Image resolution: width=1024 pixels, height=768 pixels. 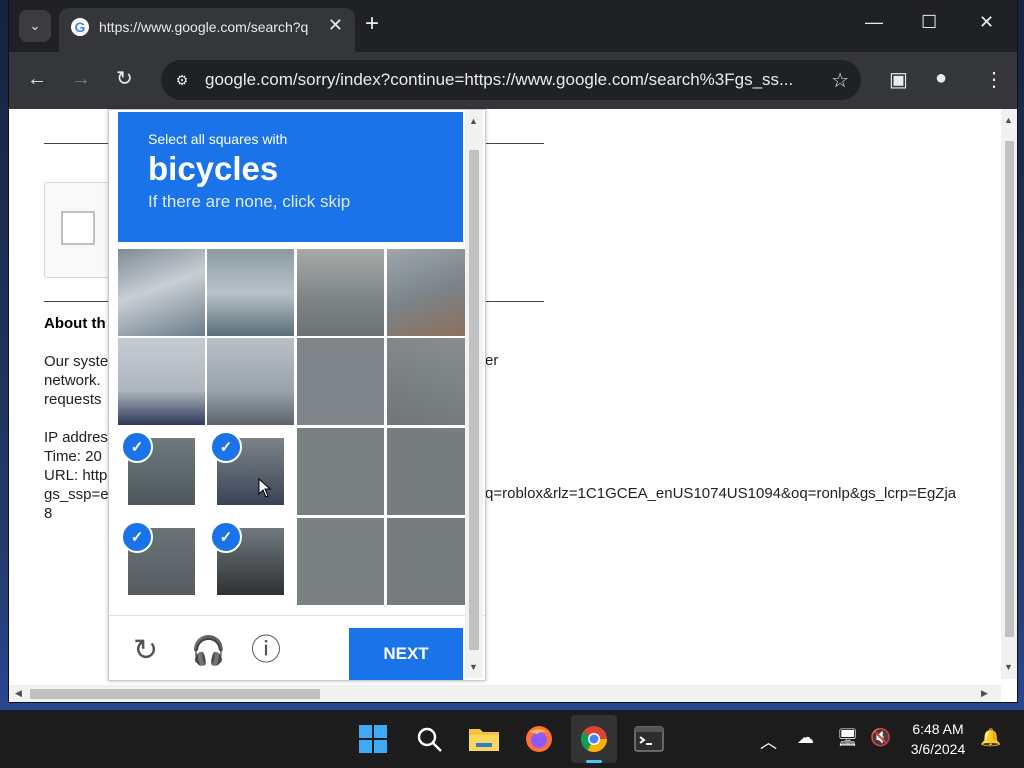 I want to click on body-text-line: requests, so click(x=73, y=399).